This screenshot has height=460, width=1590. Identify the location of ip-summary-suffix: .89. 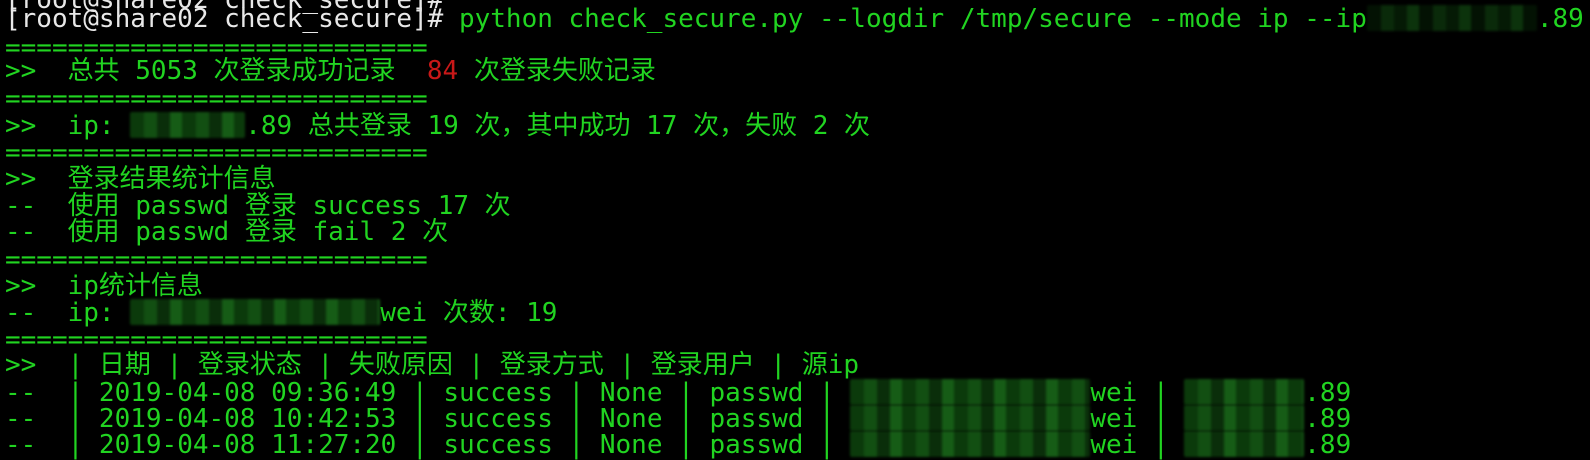
(269, 126).